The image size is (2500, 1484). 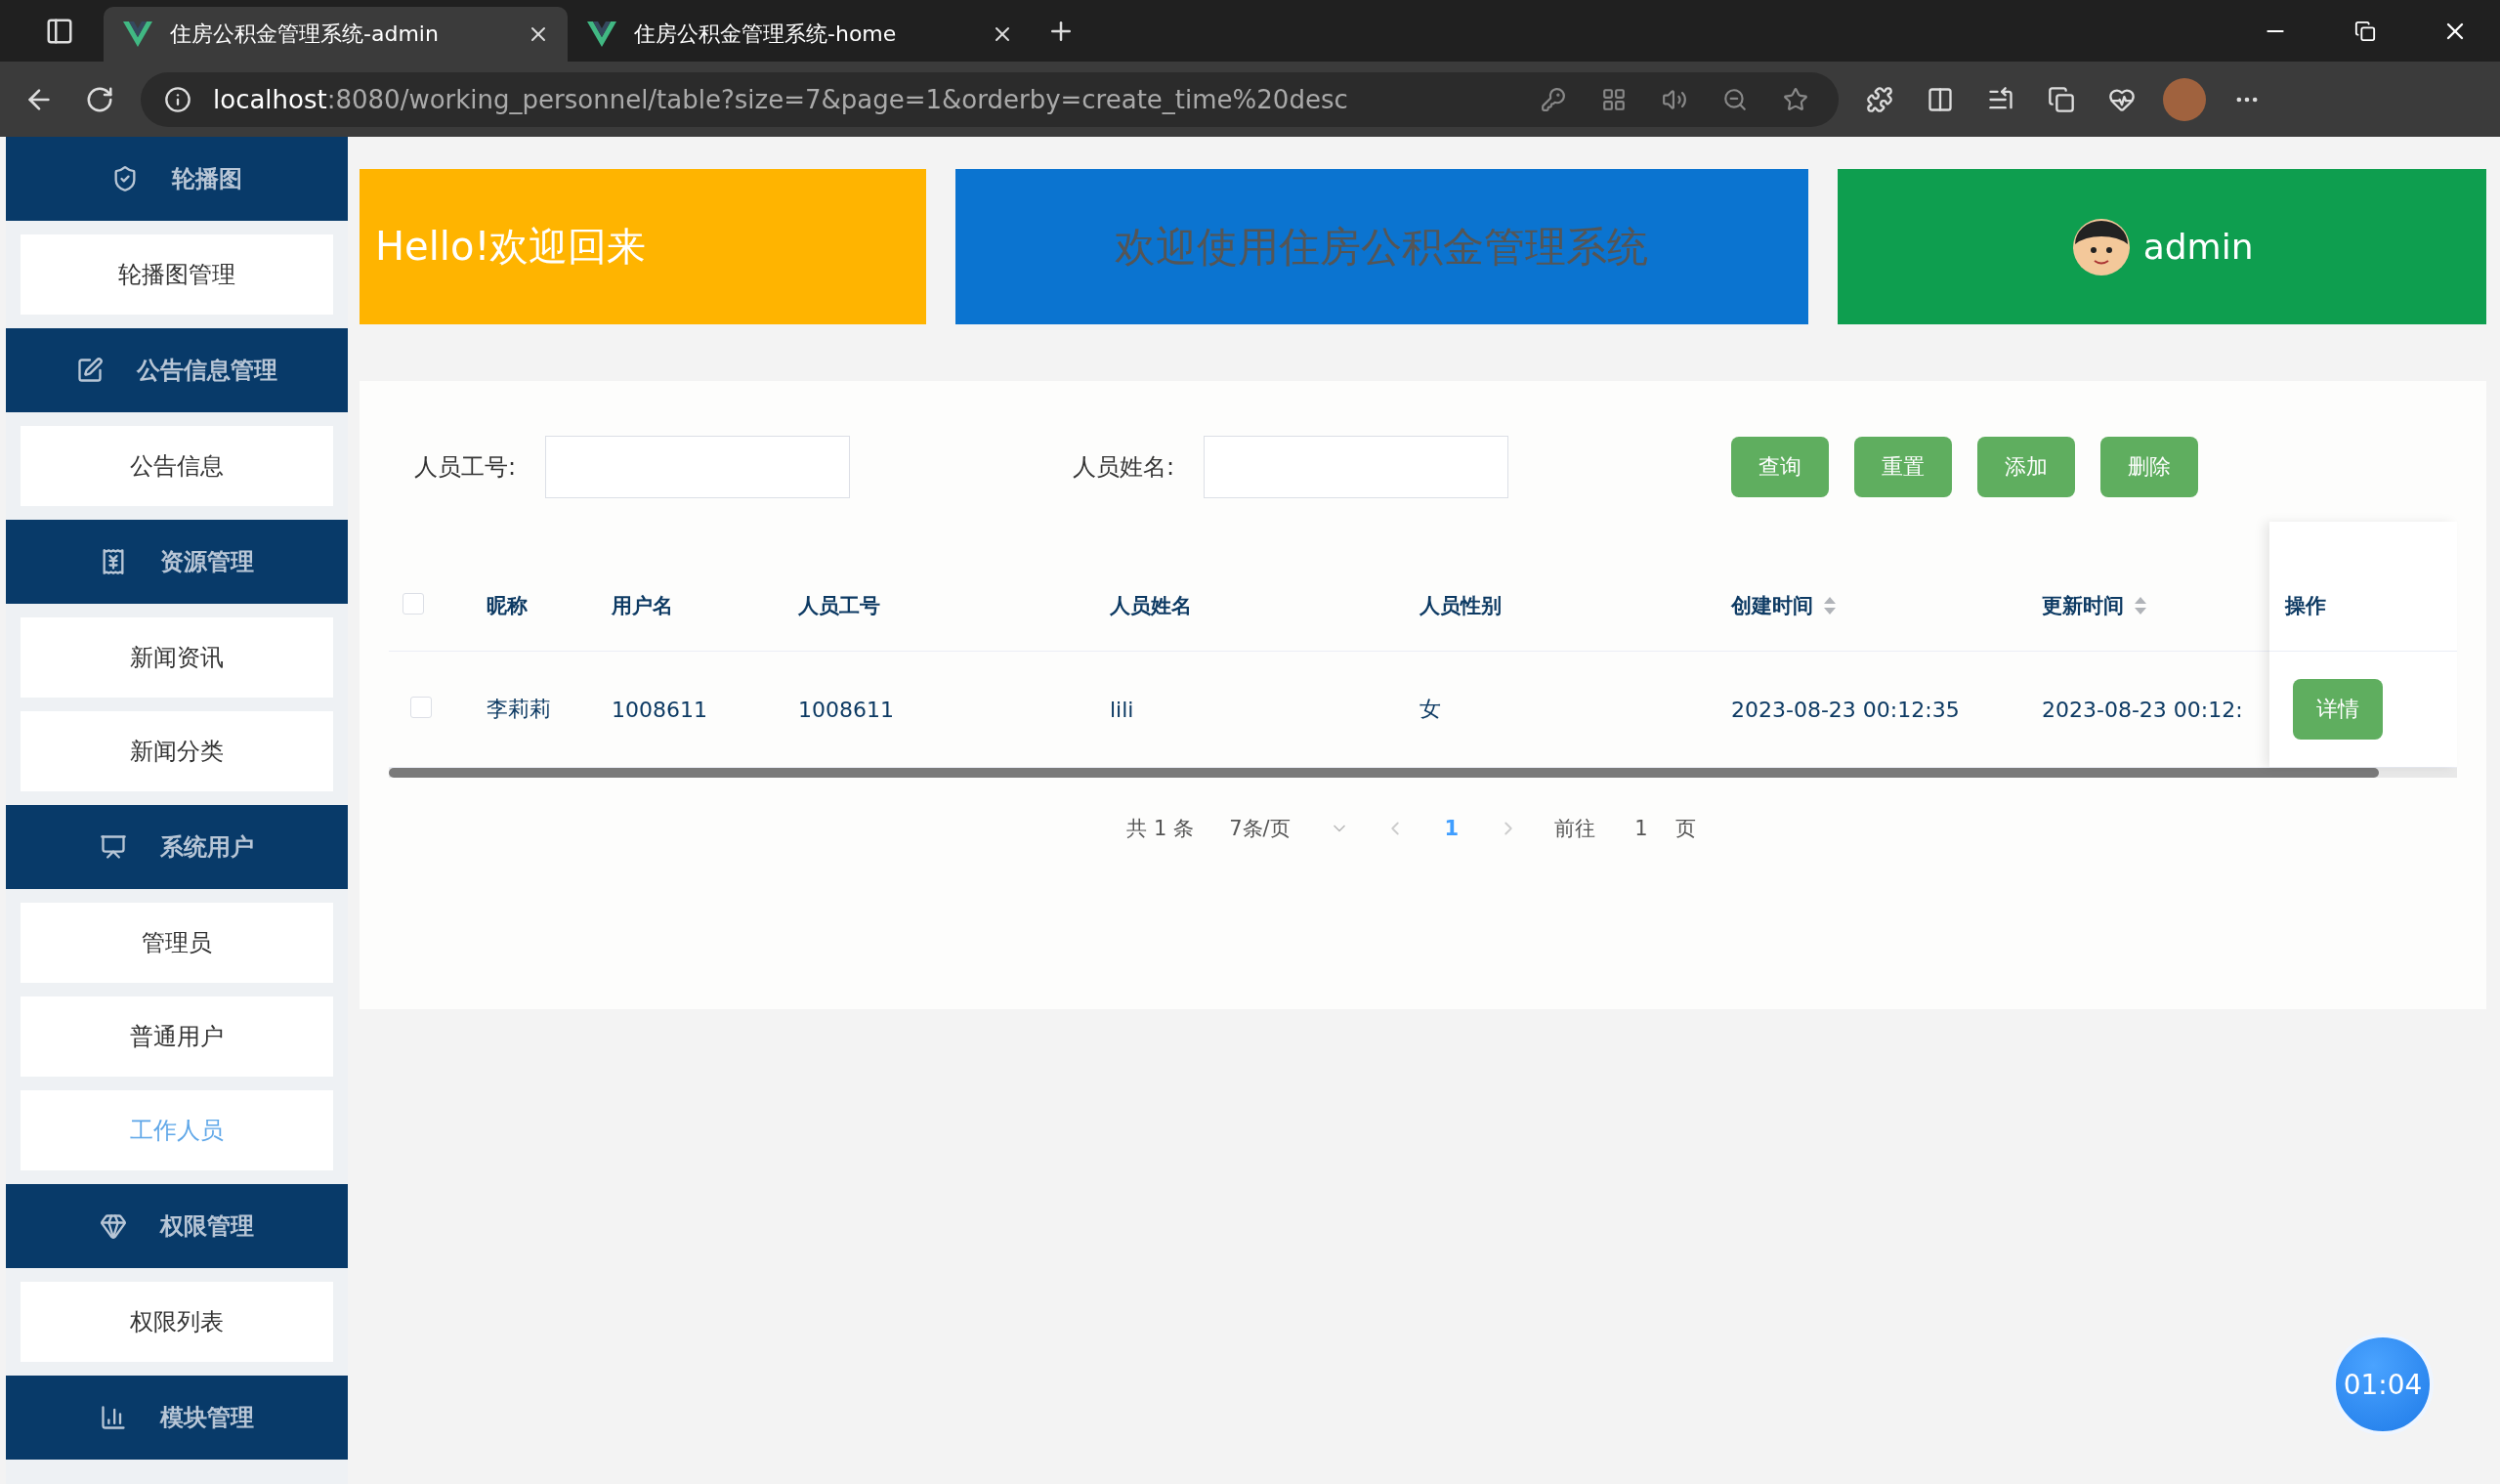 I want to click on goto-input: 1, so click(x=1641, y=828).